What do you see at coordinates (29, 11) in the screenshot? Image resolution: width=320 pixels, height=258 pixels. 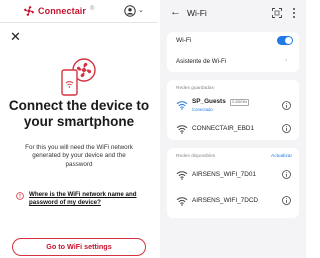 I see `fan-logo-icon` at bounding box center [29, 11].